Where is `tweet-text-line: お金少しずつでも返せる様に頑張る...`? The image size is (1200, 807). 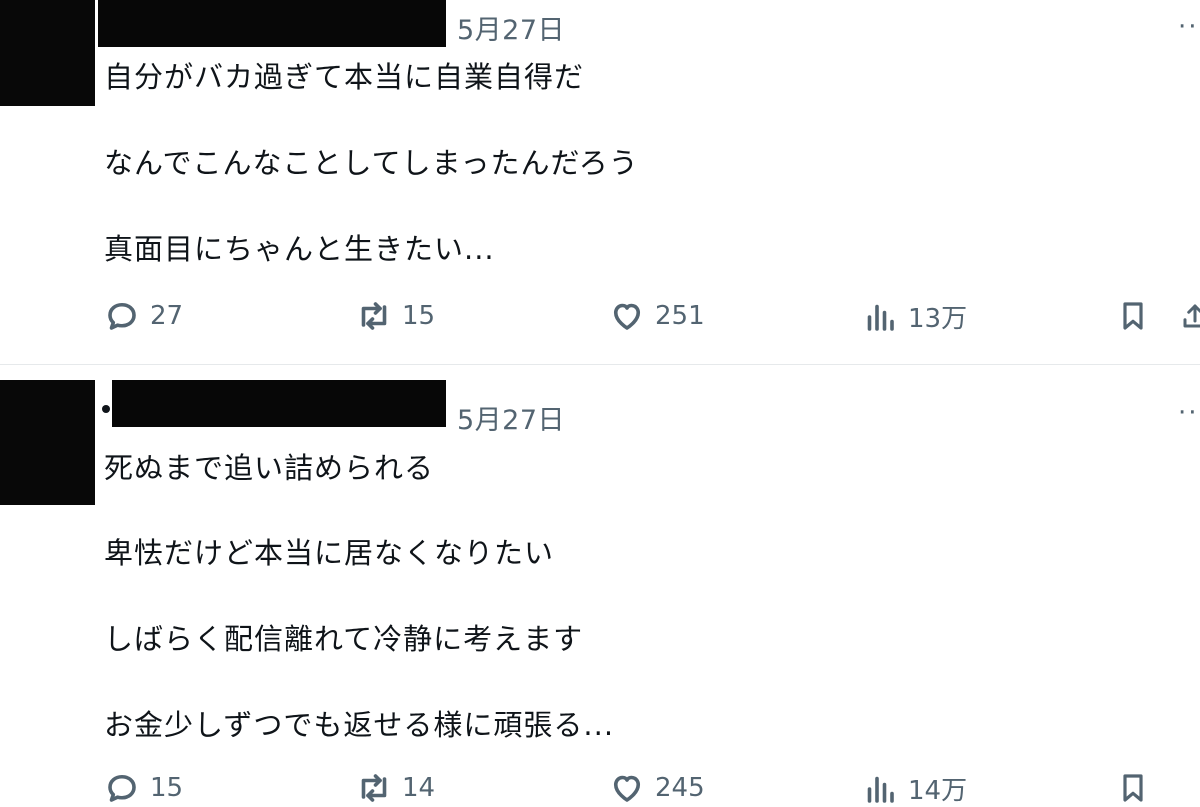 tweet-text-line: お金少しずつでも返せる様に頑張る... is located at coordinates (359, 725).